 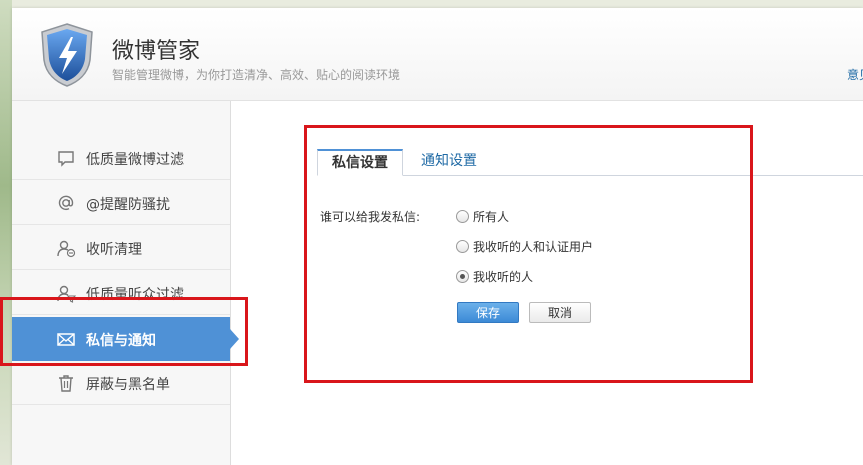 What do you see at coordinates (6, 232) in the screenshot?
I see `background-left` at bounding box center [6, 232].